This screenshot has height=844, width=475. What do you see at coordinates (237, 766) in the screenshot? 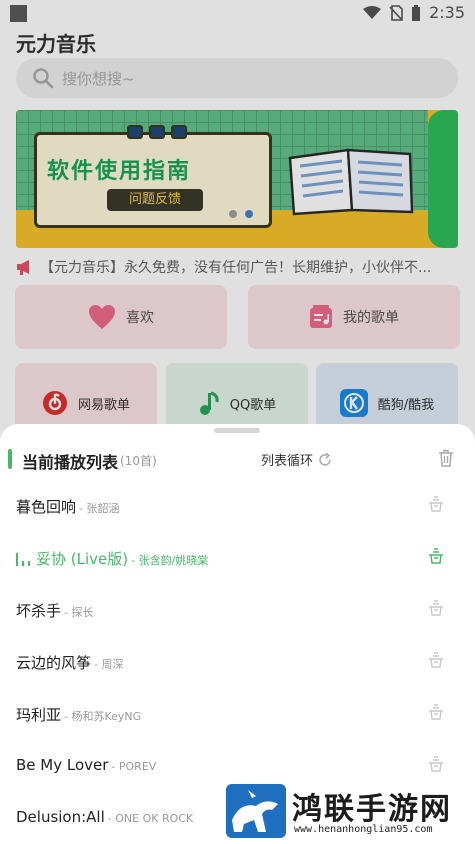
I see `playlist-song-row: Be My Lover - POREV` at bounding box center [237, 766].